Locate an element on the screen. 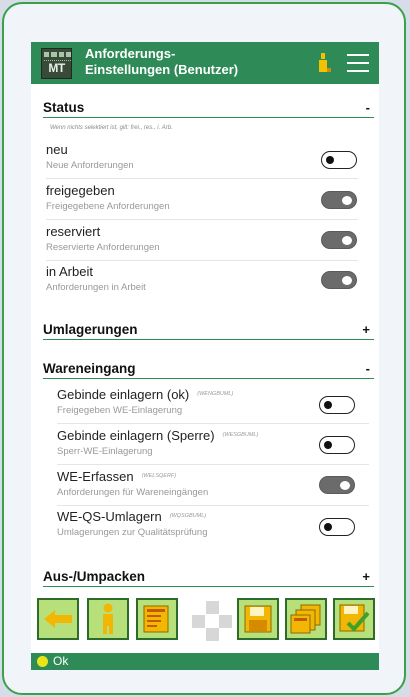 Image resolution: width=410 pixels, height=697 pixels. page-title-line2: Einstellungen (Benutzer) is located at coordinates (162, 69).